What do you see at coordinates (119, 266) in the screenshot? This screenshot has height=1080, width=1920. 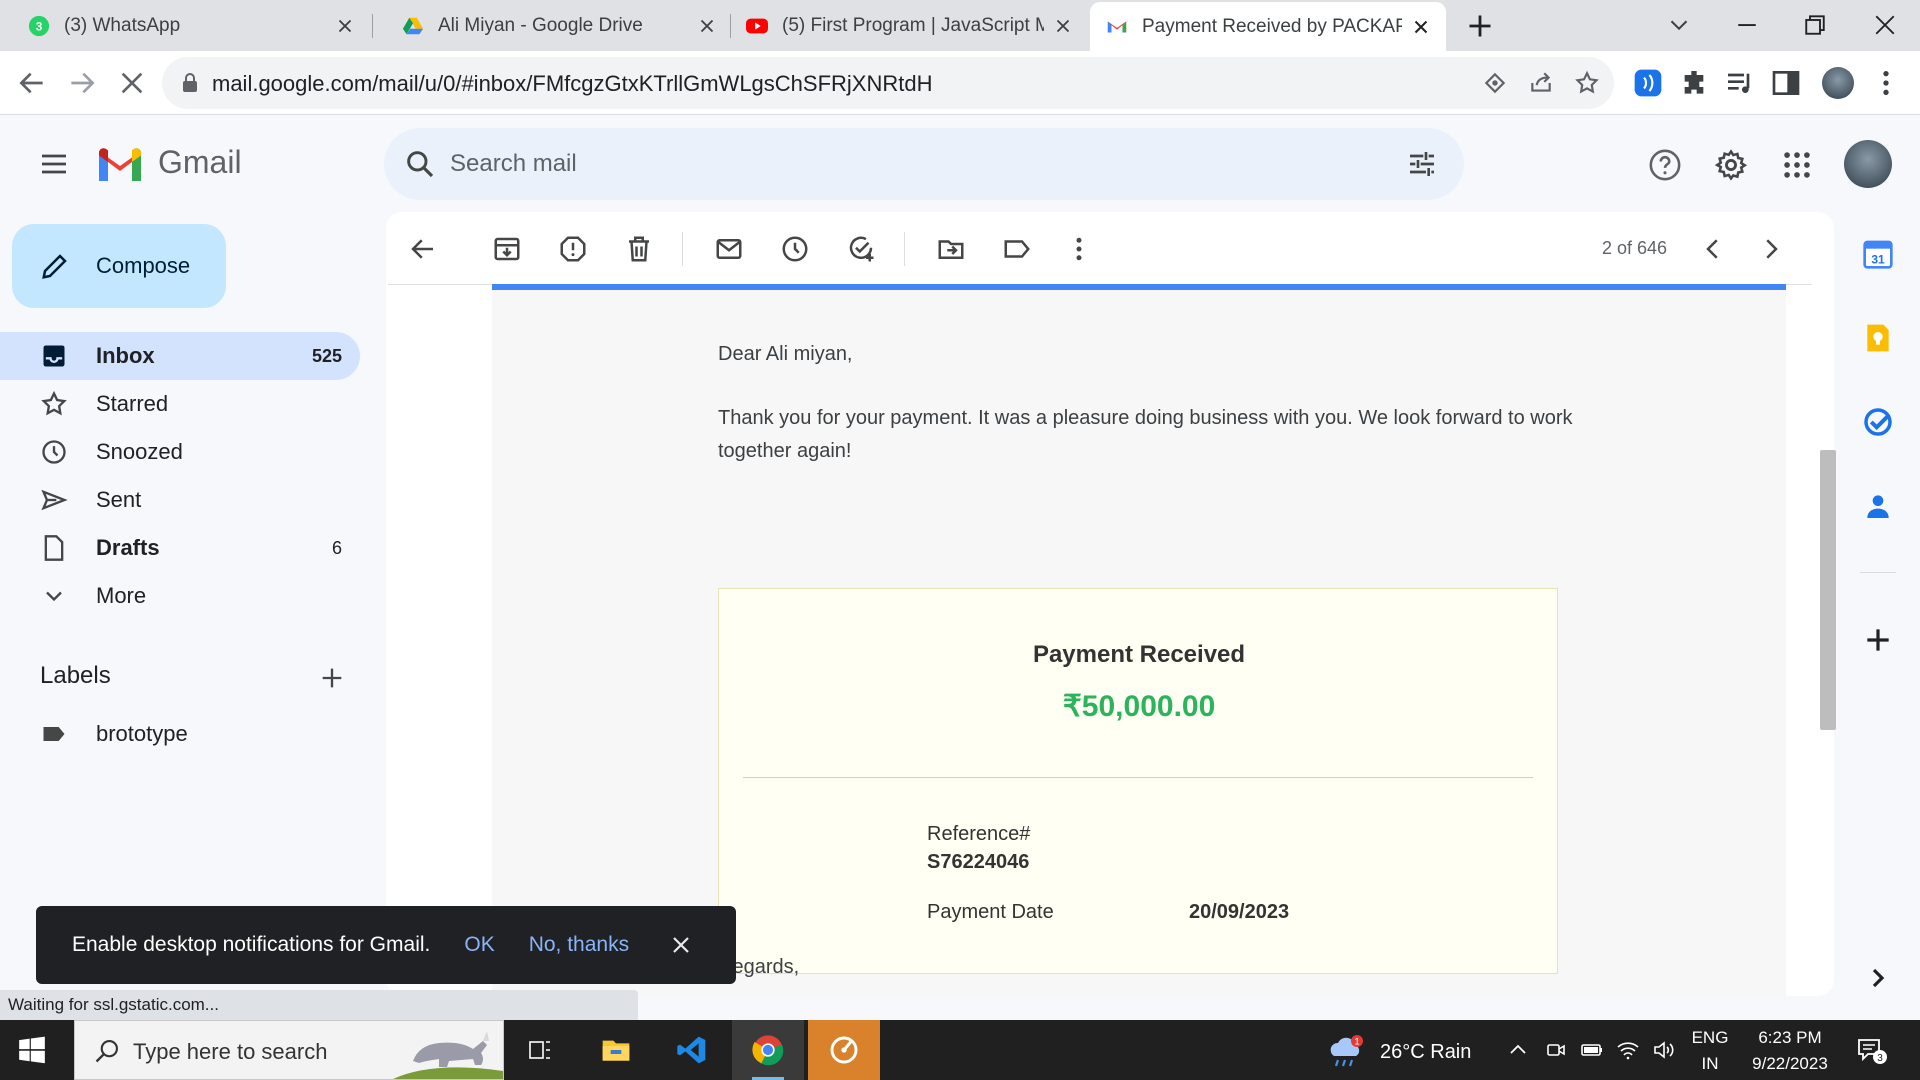 I see `compose-button: Compose` at bounding box center [119, 266].